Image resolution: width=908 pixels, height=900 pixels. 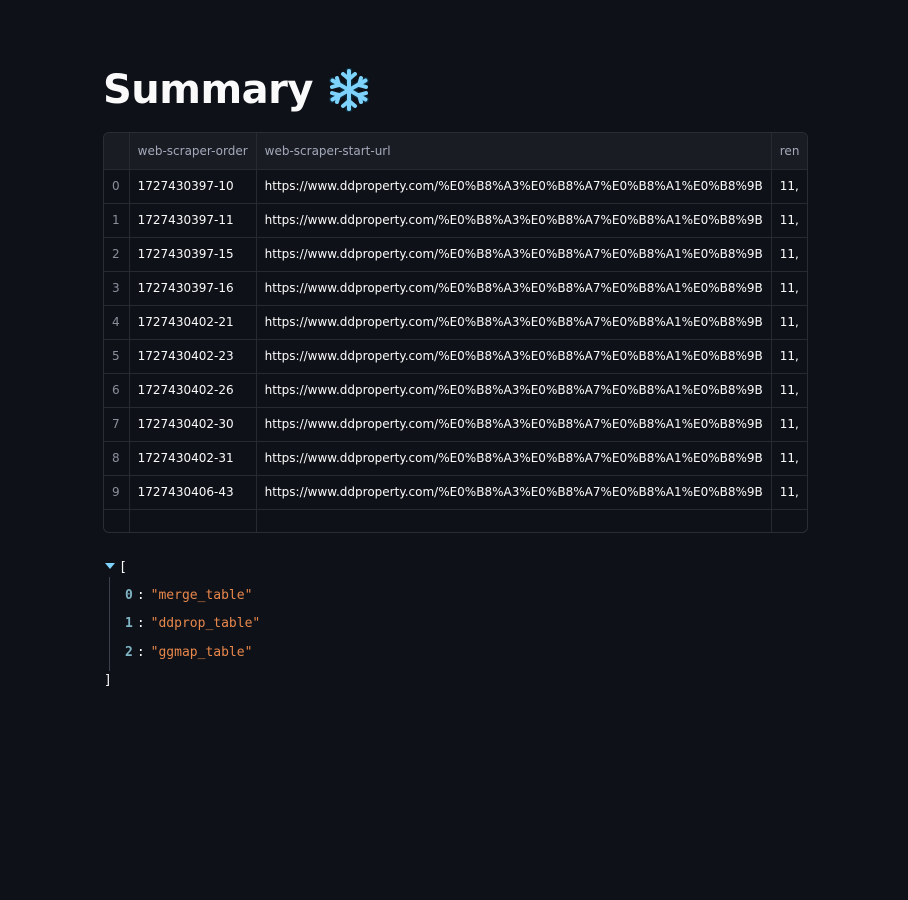 I want to click on table-row-partial, so click(x=455, y=520).